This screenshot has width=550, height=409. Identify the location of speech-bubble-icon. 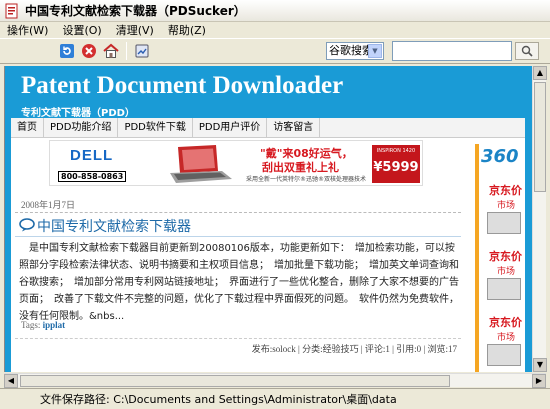
(27, 225).